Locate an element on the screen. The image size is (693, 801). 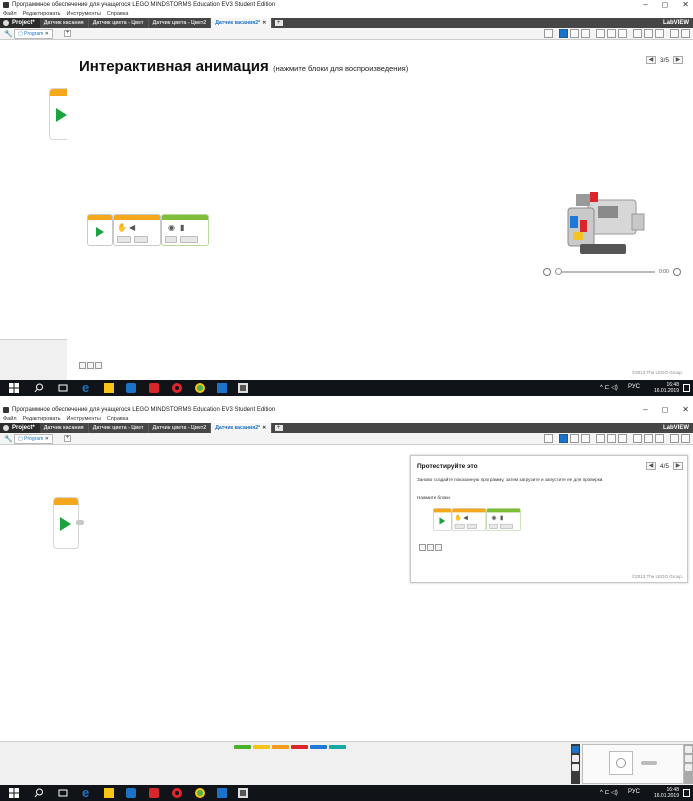
available-bricks-icon is located at coordinates (575, 767).